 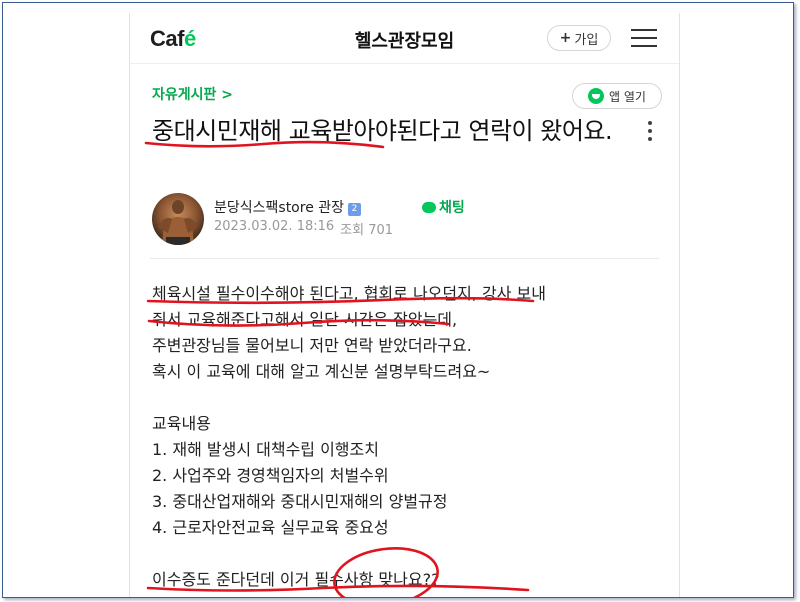 What do you see at coordinates (404, 38) in the screenshot?
I see `cafe-header: Café 헬스관장모임 + 가입` at bounding box center [404, 38].